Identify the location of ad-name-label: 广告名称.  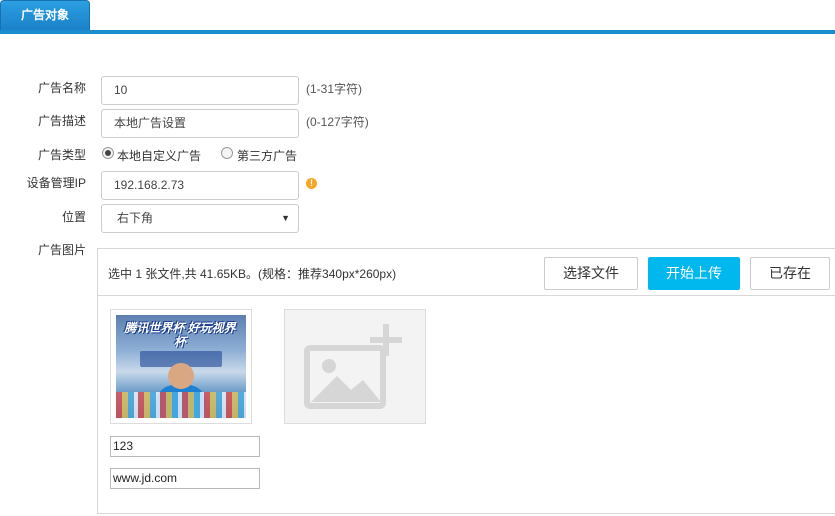
(61, 88).